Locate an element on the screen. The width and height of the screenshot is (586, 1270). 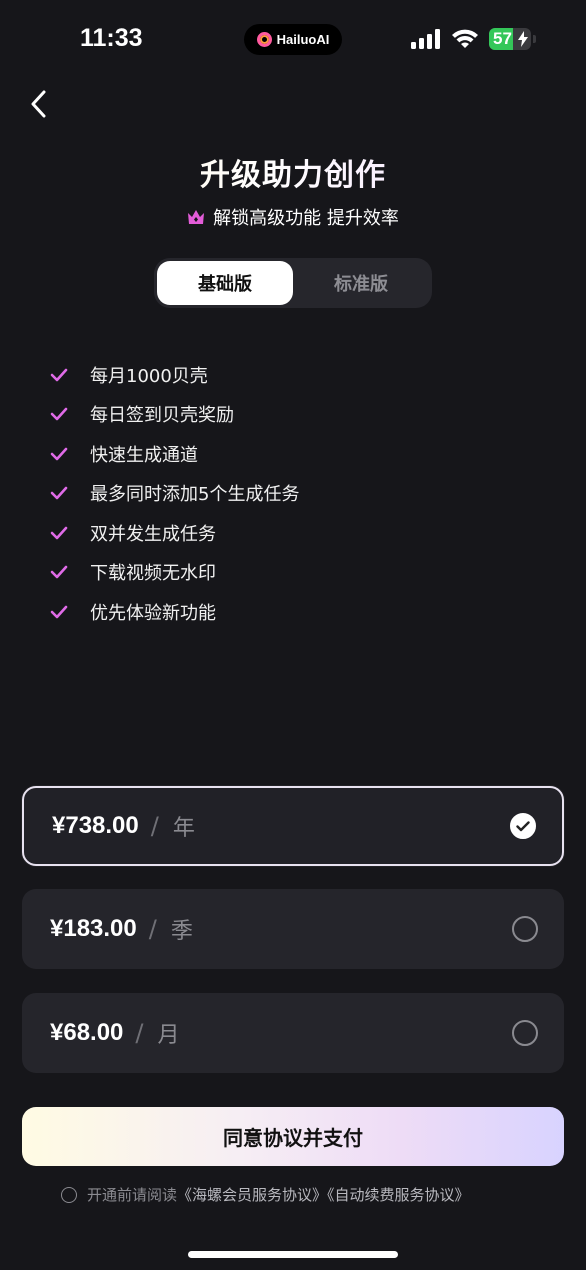
plan-price: ¥183.00 is located at coordinates (93, 928).